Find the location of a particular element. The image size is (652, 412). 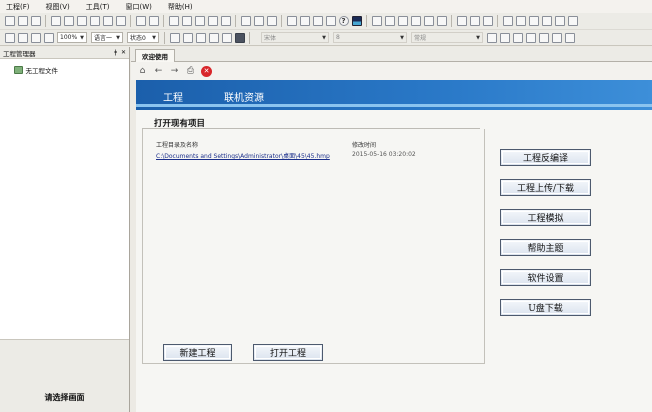

send-back-icon is located at coordinates (441, 21).